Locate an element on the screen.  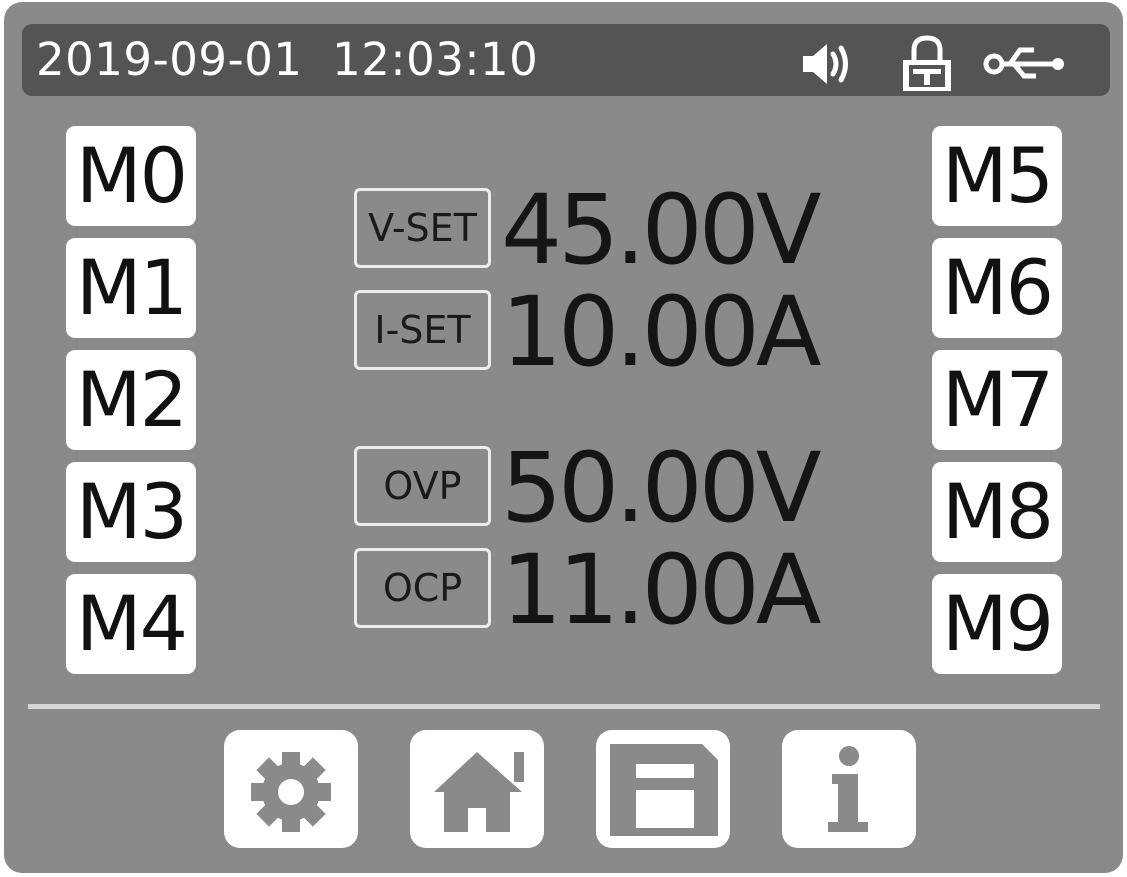
info-button is located at coordinates (849, 789).